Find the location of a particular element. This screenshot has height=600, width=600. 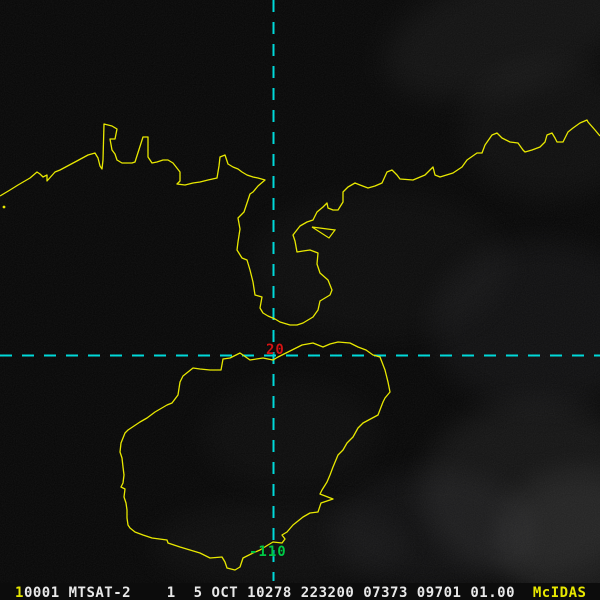

status-segment: McIDAS is located at coordinates (559, 592).